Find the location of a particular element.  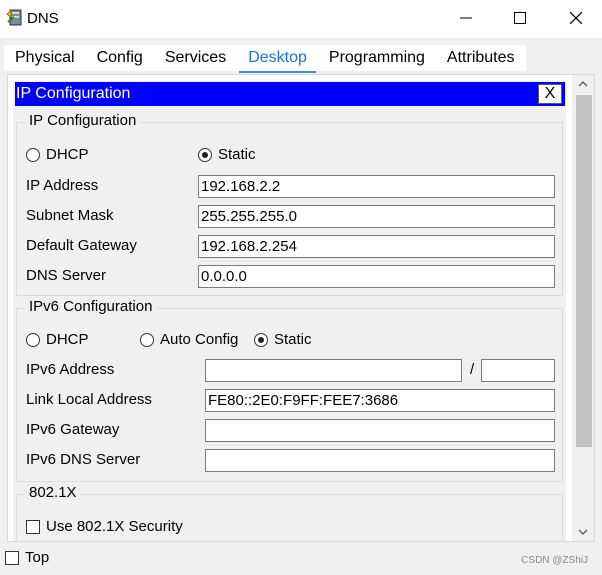

title-bar: DNS is located at coordinates (301, 19).